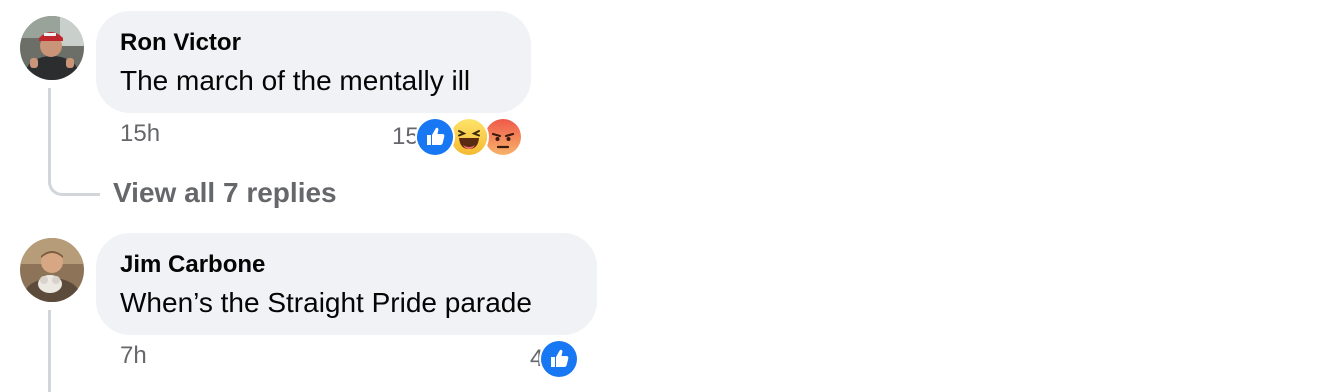 This screenshot has width=1336, height=392. Describe the element at coordinates (74, 171) in the screenshot. I see `replies-connector` at that location.